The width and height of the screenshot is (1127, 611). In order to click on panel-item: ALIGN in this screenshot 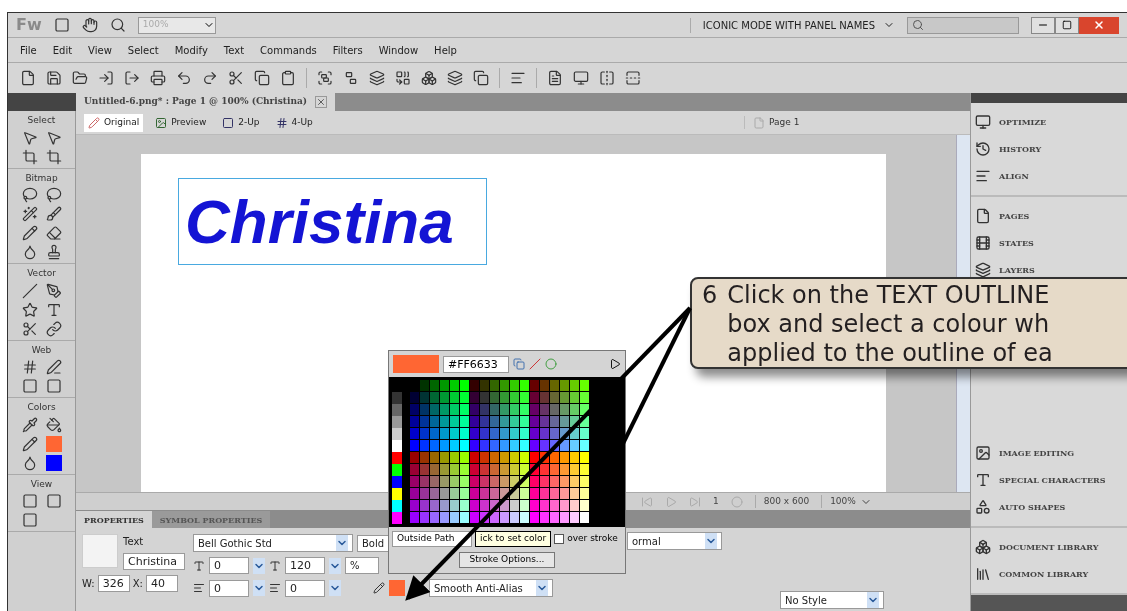, I will do `click(1051, 176)`.